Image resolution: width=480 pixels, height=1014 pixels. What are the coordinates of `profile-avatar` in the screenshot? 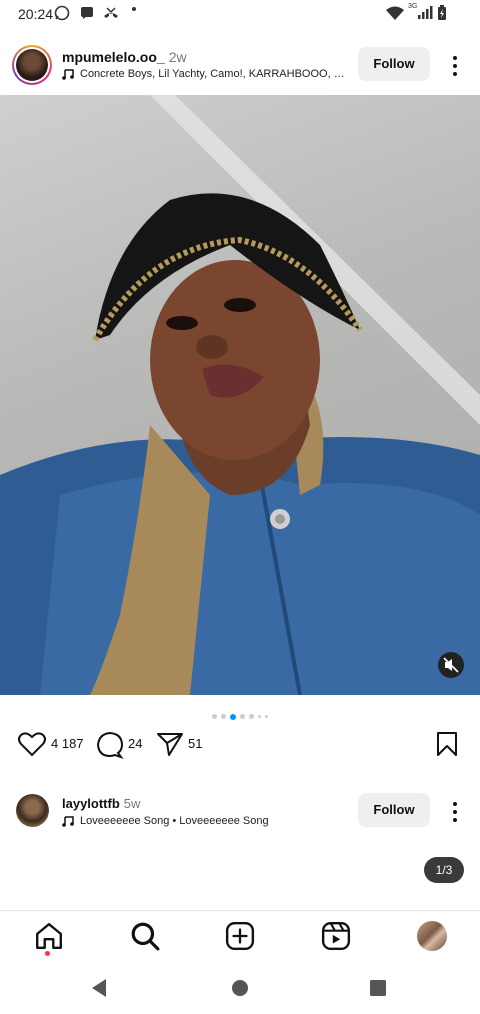 It's located at (432, 936).